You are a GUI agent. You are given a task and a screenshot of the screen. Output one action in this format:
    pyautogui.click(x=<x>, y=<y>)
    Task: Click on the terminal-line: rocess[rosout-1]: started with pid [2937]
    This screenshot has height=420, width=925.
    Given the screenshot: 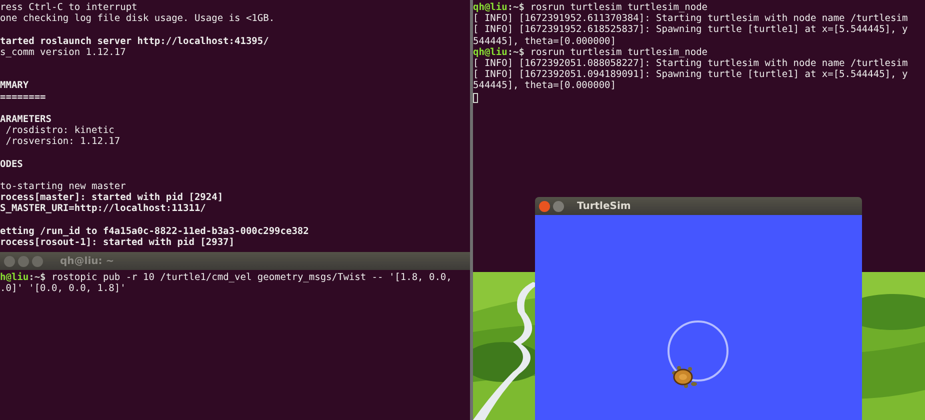 What is the action you would take?
    pyautogui.click(x=117, y=242)
    